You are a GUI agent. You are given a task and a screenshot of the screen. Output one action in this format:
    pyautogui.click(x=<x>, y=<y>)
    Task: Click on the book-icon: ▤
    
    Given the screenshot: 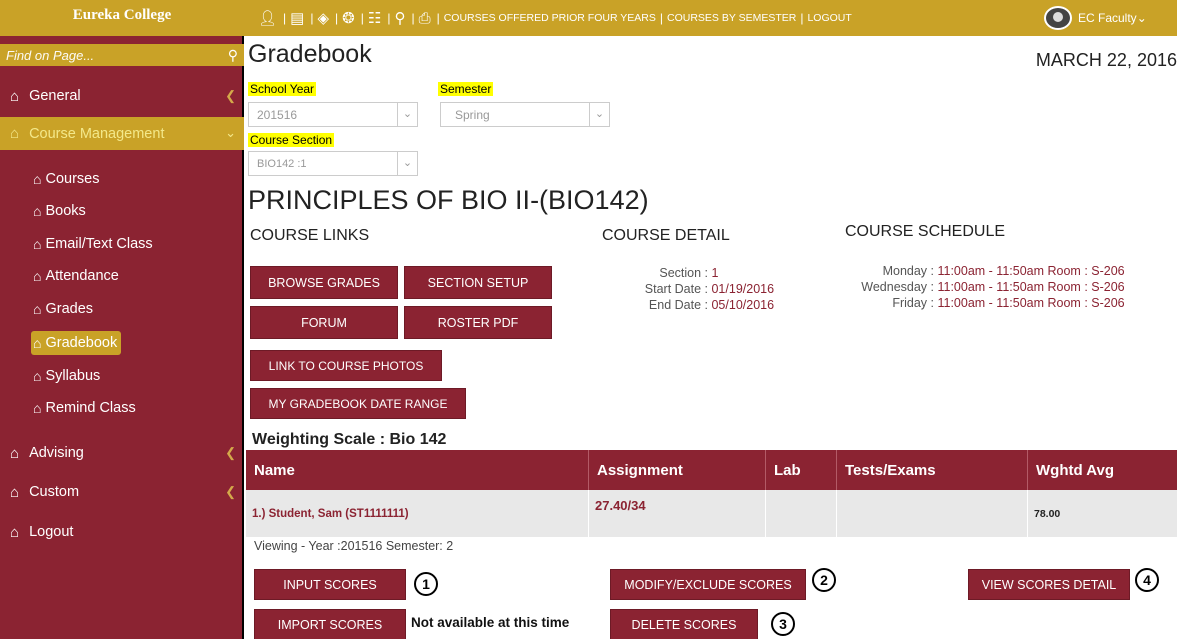 What is the action you would take?
    pyautogui.click(x=297, y=18)
    